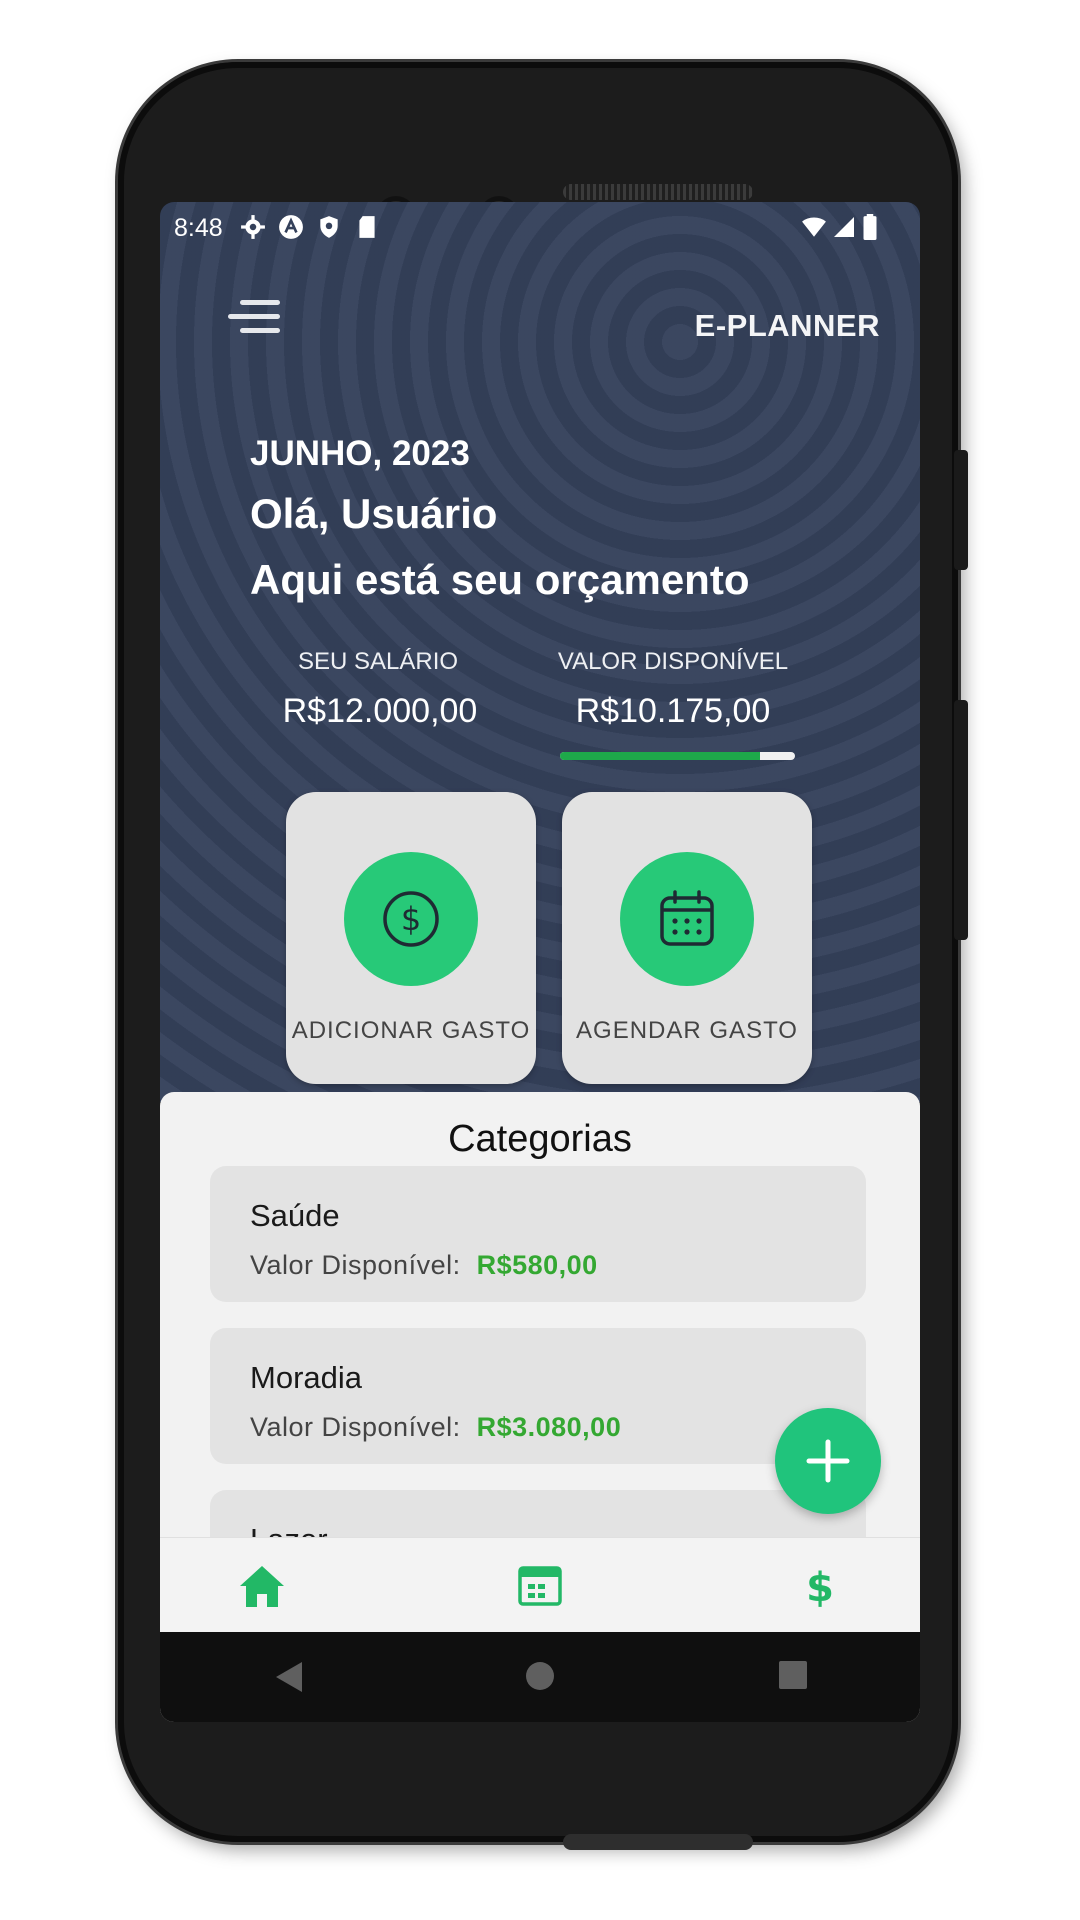  I want to click on category-name: Moradia, so click(306, 1377).